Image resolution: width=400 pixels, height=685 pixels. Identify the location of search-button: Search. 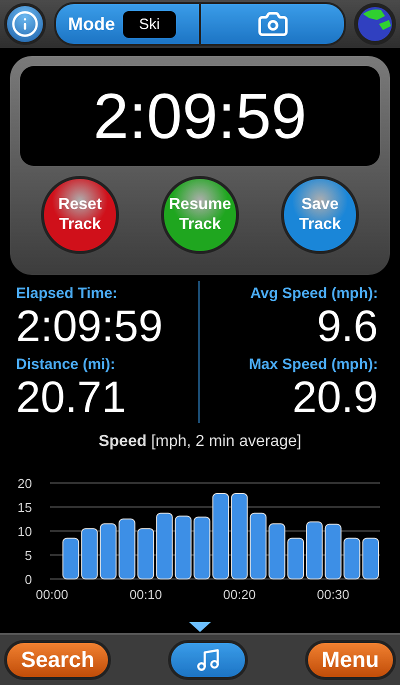
(58, 660).